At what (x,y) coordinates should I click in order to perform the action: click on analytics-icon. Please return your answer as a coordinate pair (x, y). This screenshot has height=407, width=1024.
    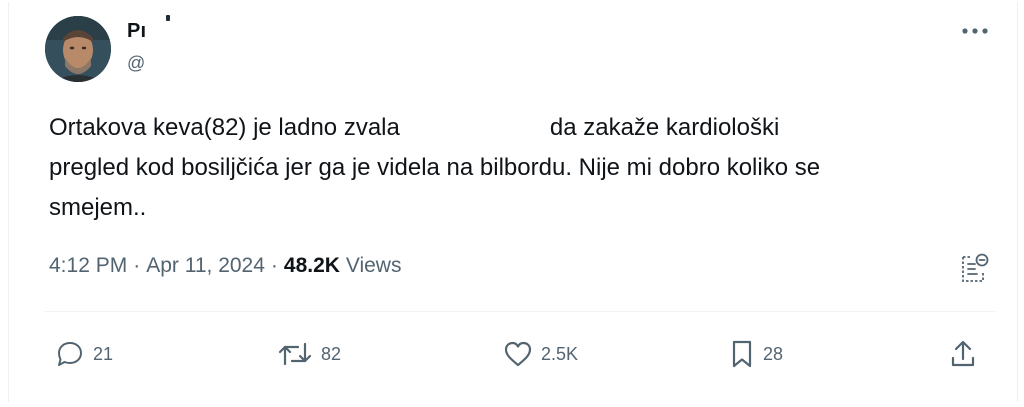
    Looking at the image, I should click on (975, 267).